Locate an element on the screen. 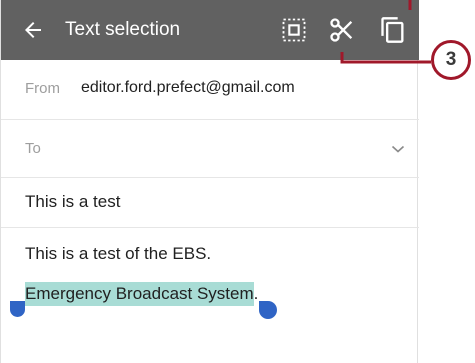 The width and height of the screenshot is (475, 363). from-account: editor.ford.prefect@gmail.com is located at coordinates (188, 88).